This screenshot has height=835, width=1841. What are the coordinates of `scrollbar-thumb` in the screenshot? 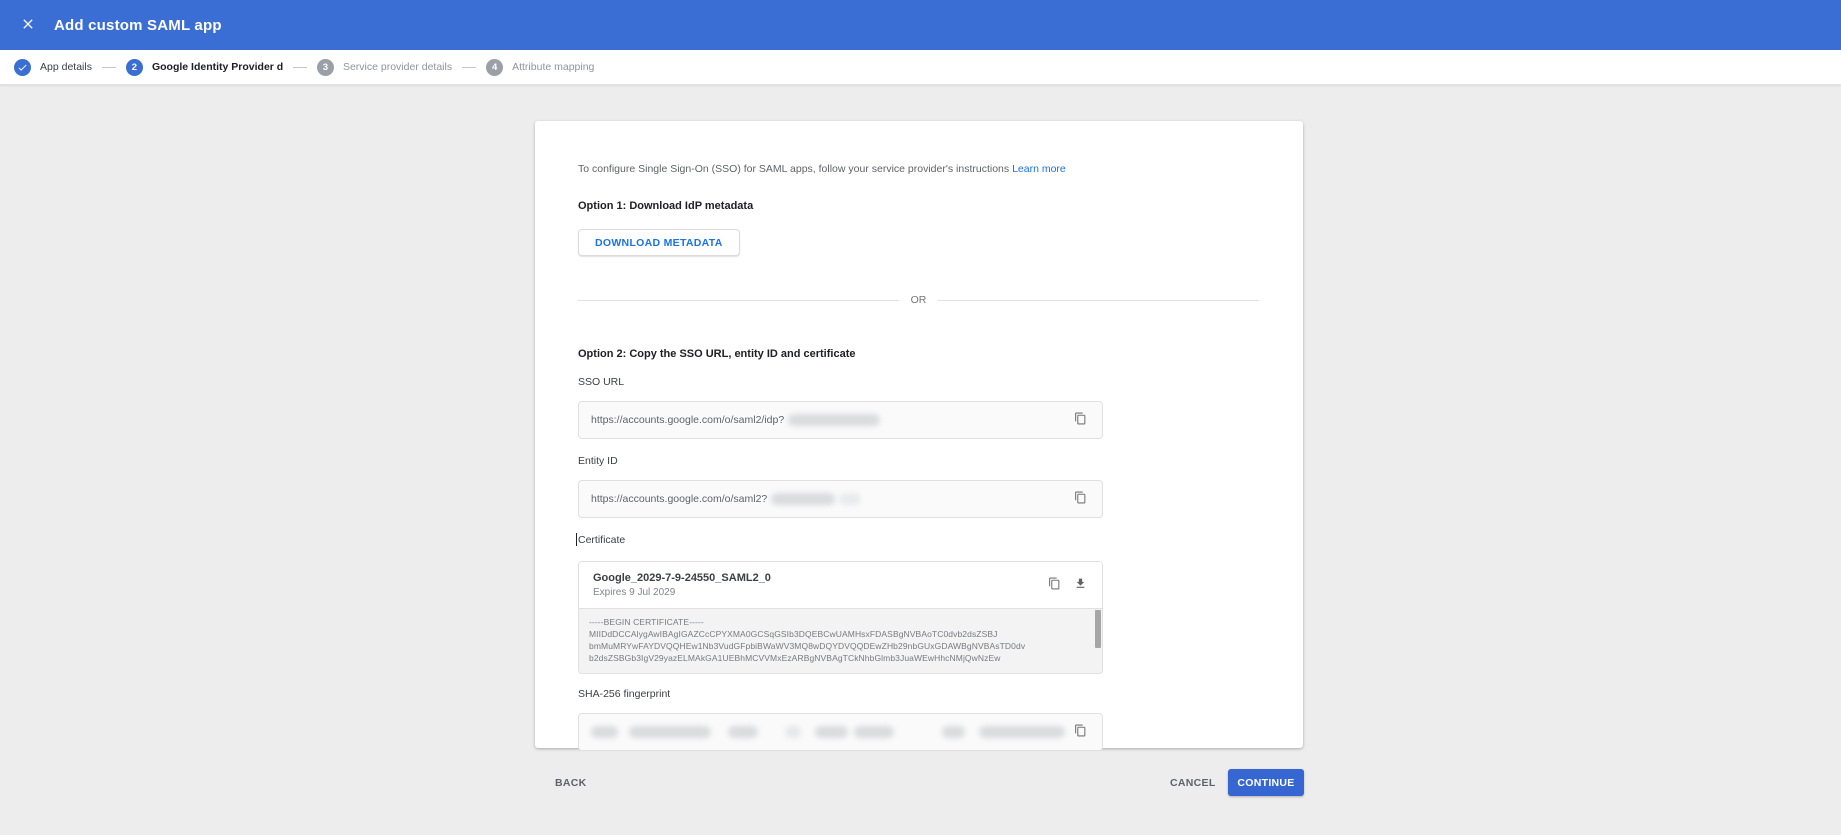 It's located at (1098, 629).